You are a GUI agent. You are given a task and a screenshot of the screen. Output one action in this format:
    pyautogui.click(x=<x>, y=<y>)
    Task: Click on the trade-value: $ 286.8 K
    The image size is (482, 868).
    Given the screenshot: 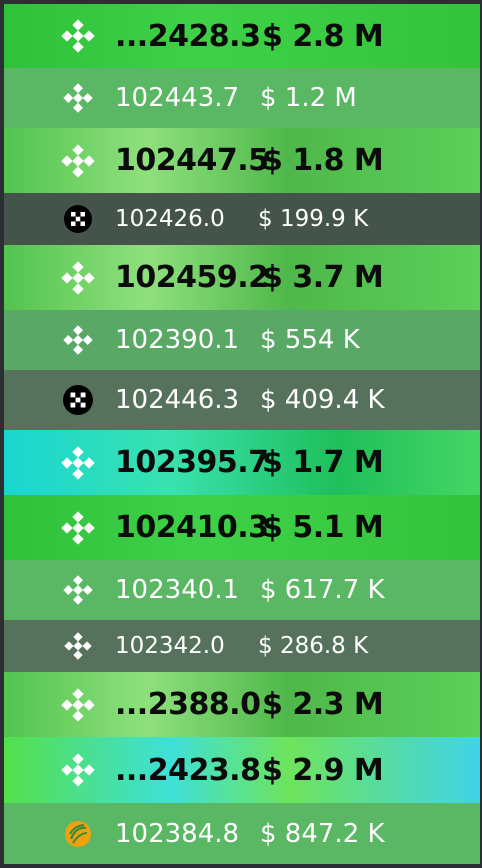 What is the action you would take?
    pyautogui.click(x=313, y=646)
    